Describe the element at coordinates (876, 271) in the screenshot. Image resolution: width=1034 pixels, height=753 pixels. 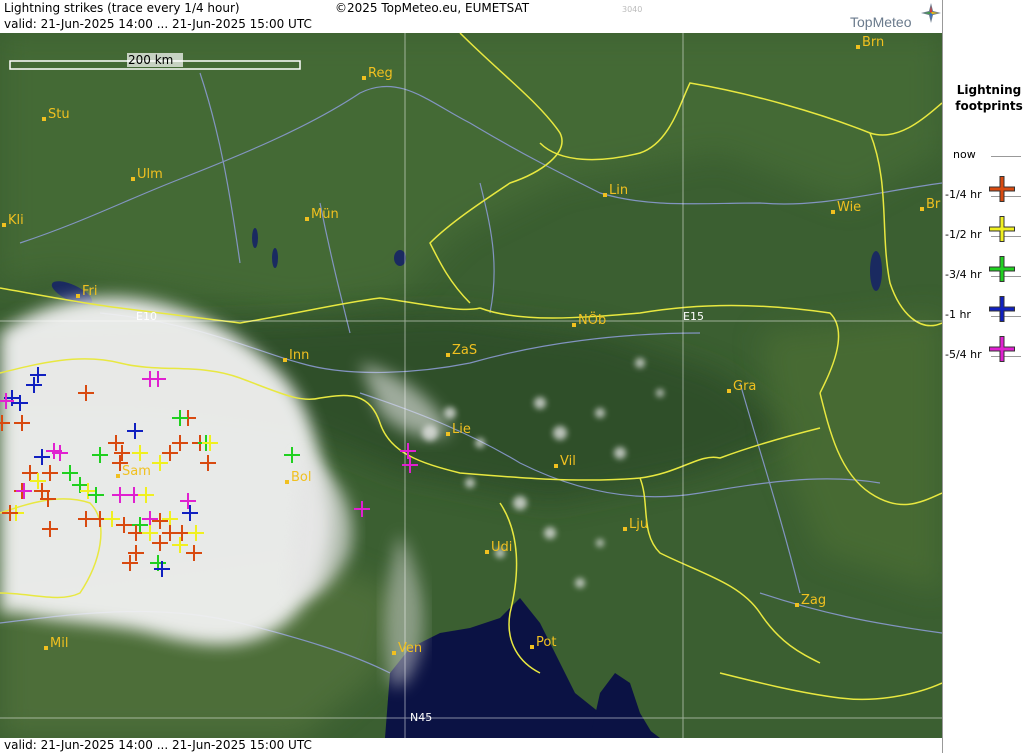
I see `lake-neusiedl` at that location.